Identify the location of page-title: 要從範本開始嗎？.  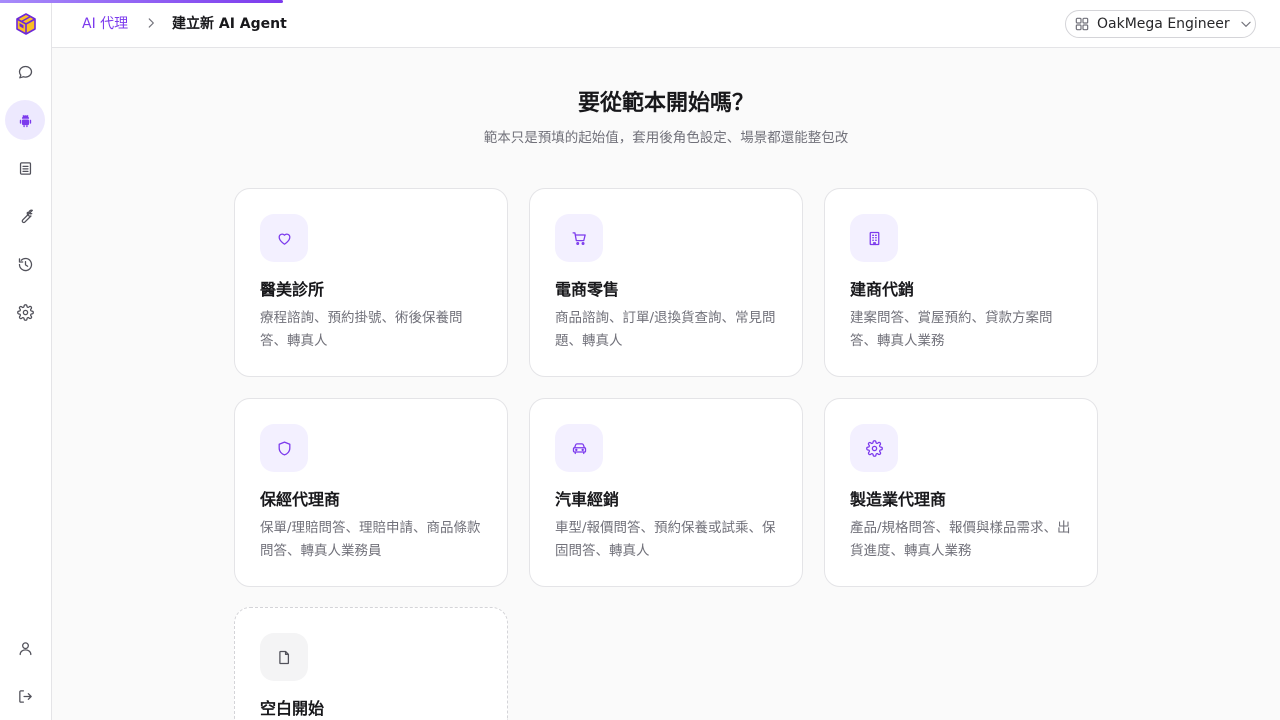
(665, 103).